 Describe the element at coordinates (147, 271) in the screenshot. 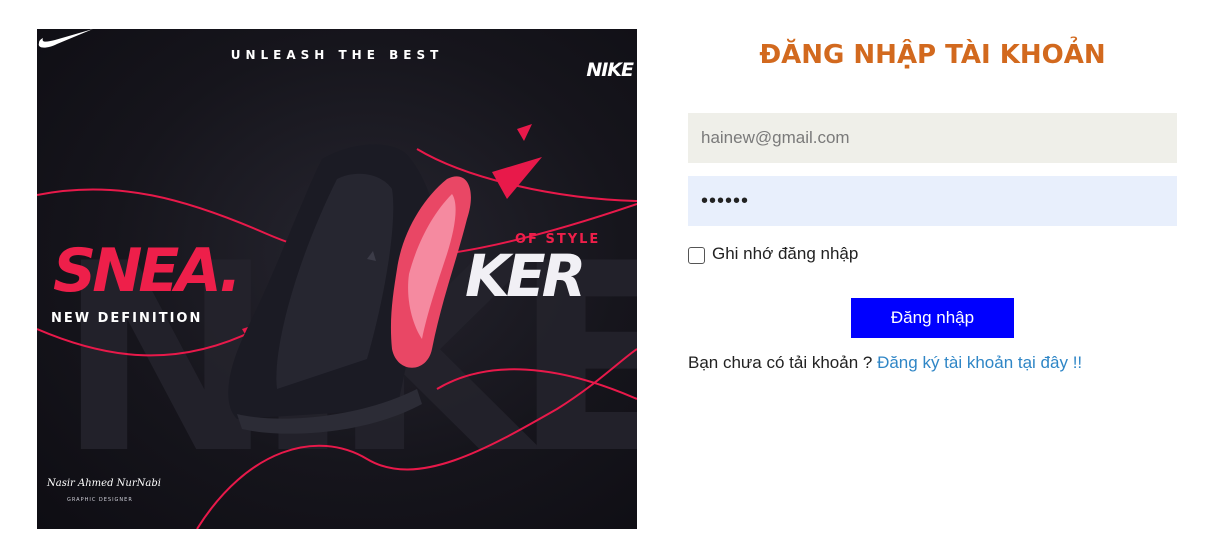

I see `headline-left: SNEA.` at that location.